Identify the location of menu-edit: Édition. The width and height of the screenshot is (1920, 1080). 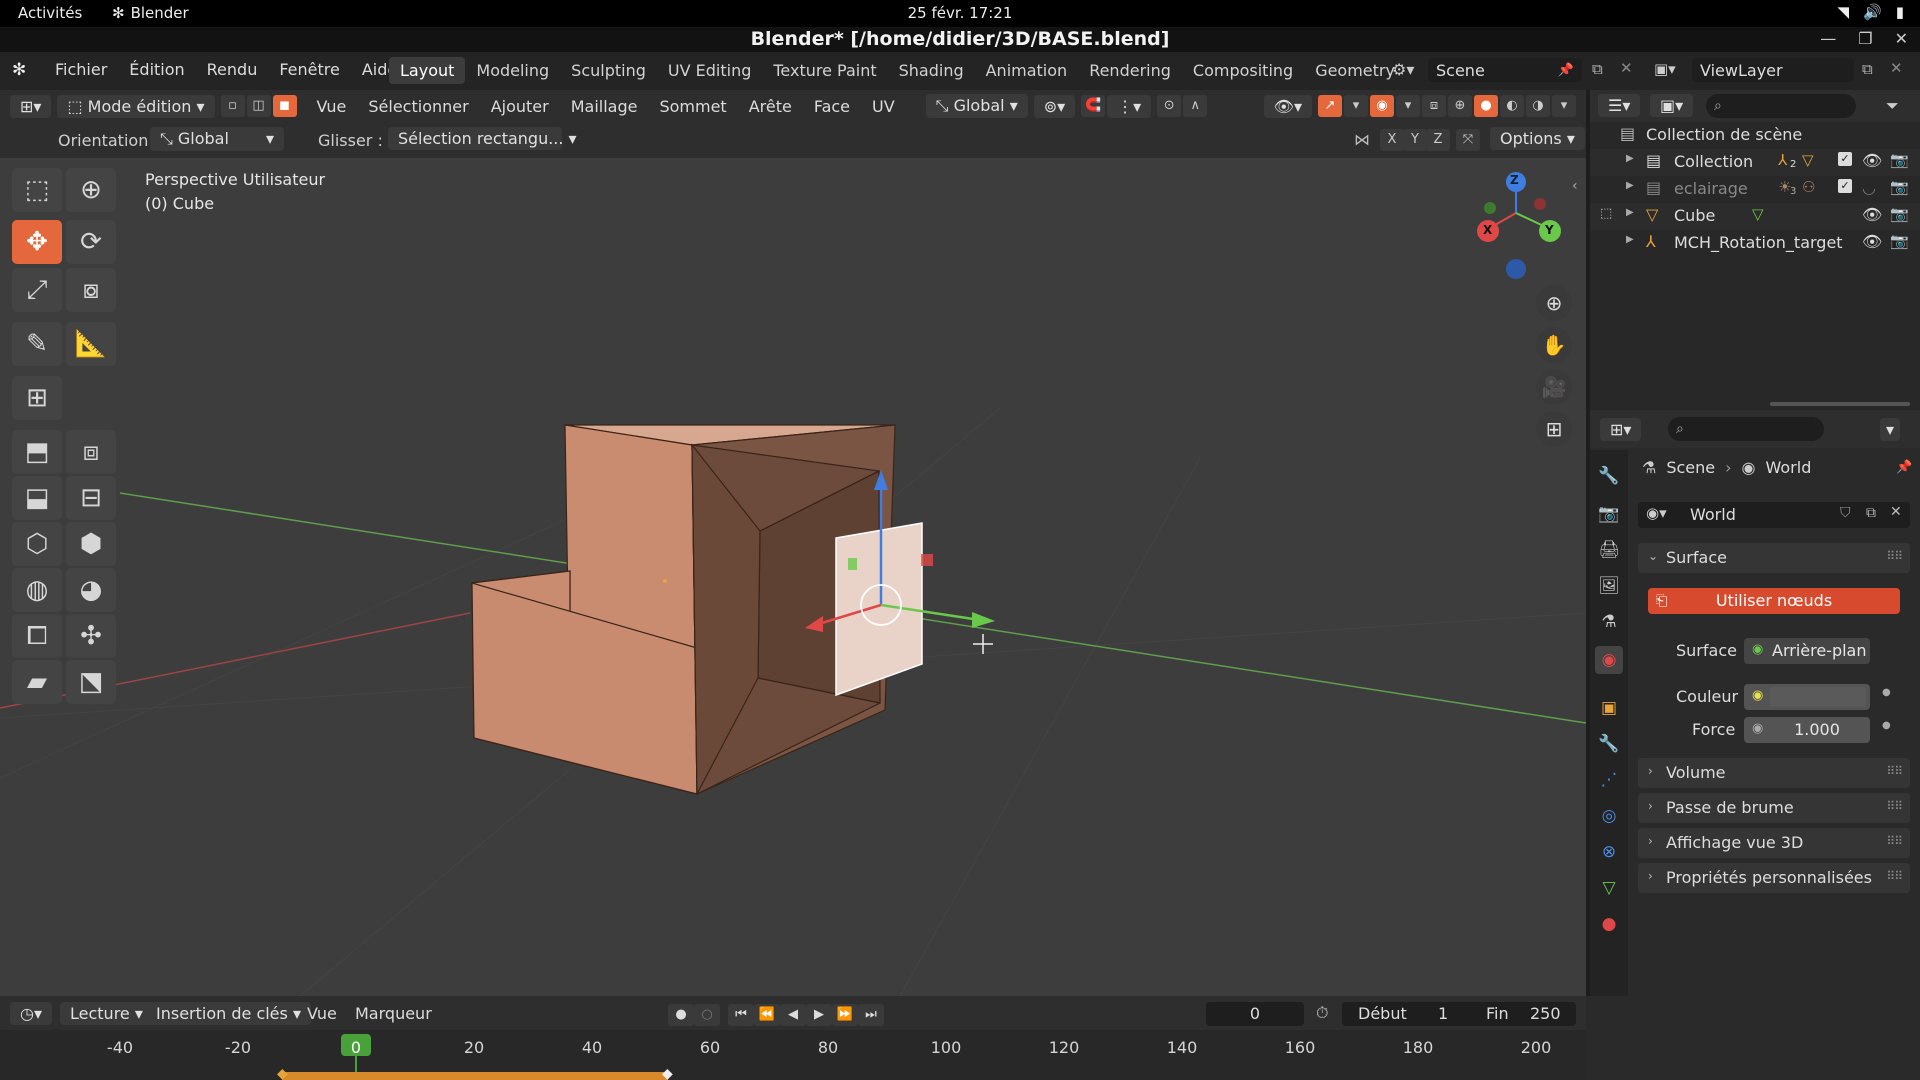
(156, 69).